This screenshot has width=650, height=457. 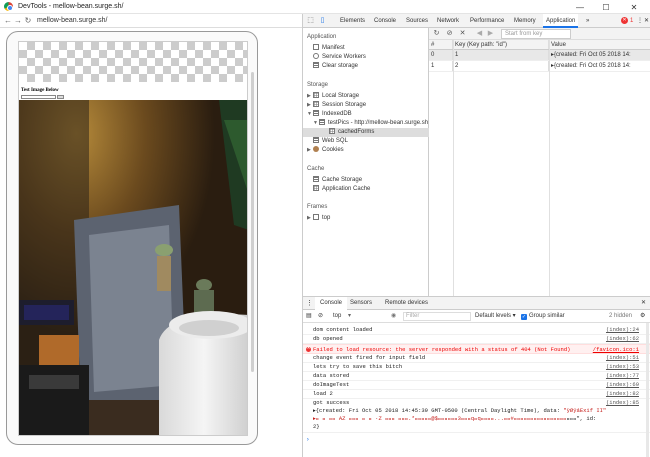 I want to click on device-toolbar-icon: ▯, so click(x=322, y=20).